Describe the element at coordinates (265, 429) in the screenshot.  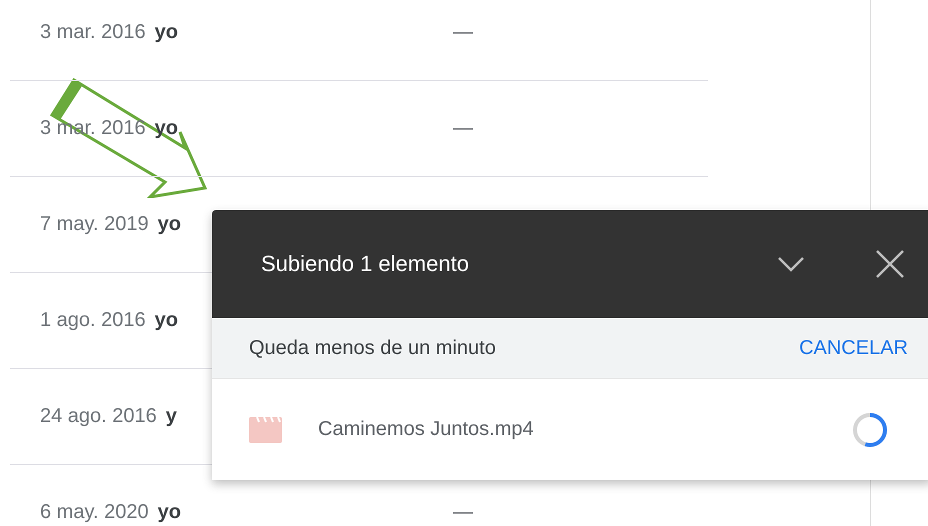
I see `video-file-icon` at that location.